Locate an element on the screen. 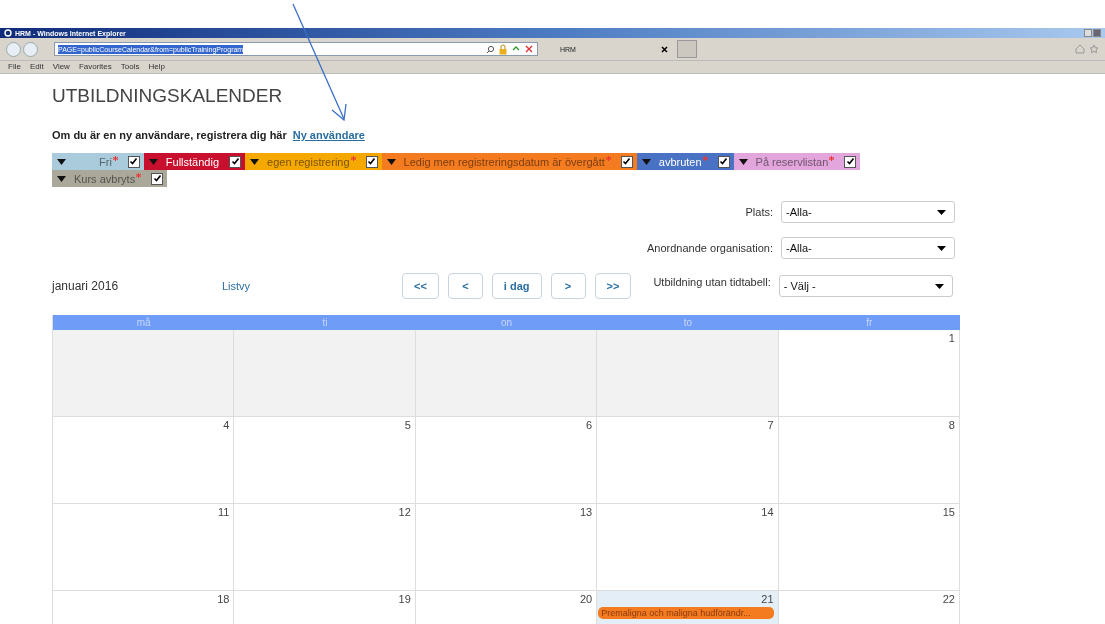 The height and width of the screenshot is (624, 1105). menu-item: File is located at coordinates (14, 67).